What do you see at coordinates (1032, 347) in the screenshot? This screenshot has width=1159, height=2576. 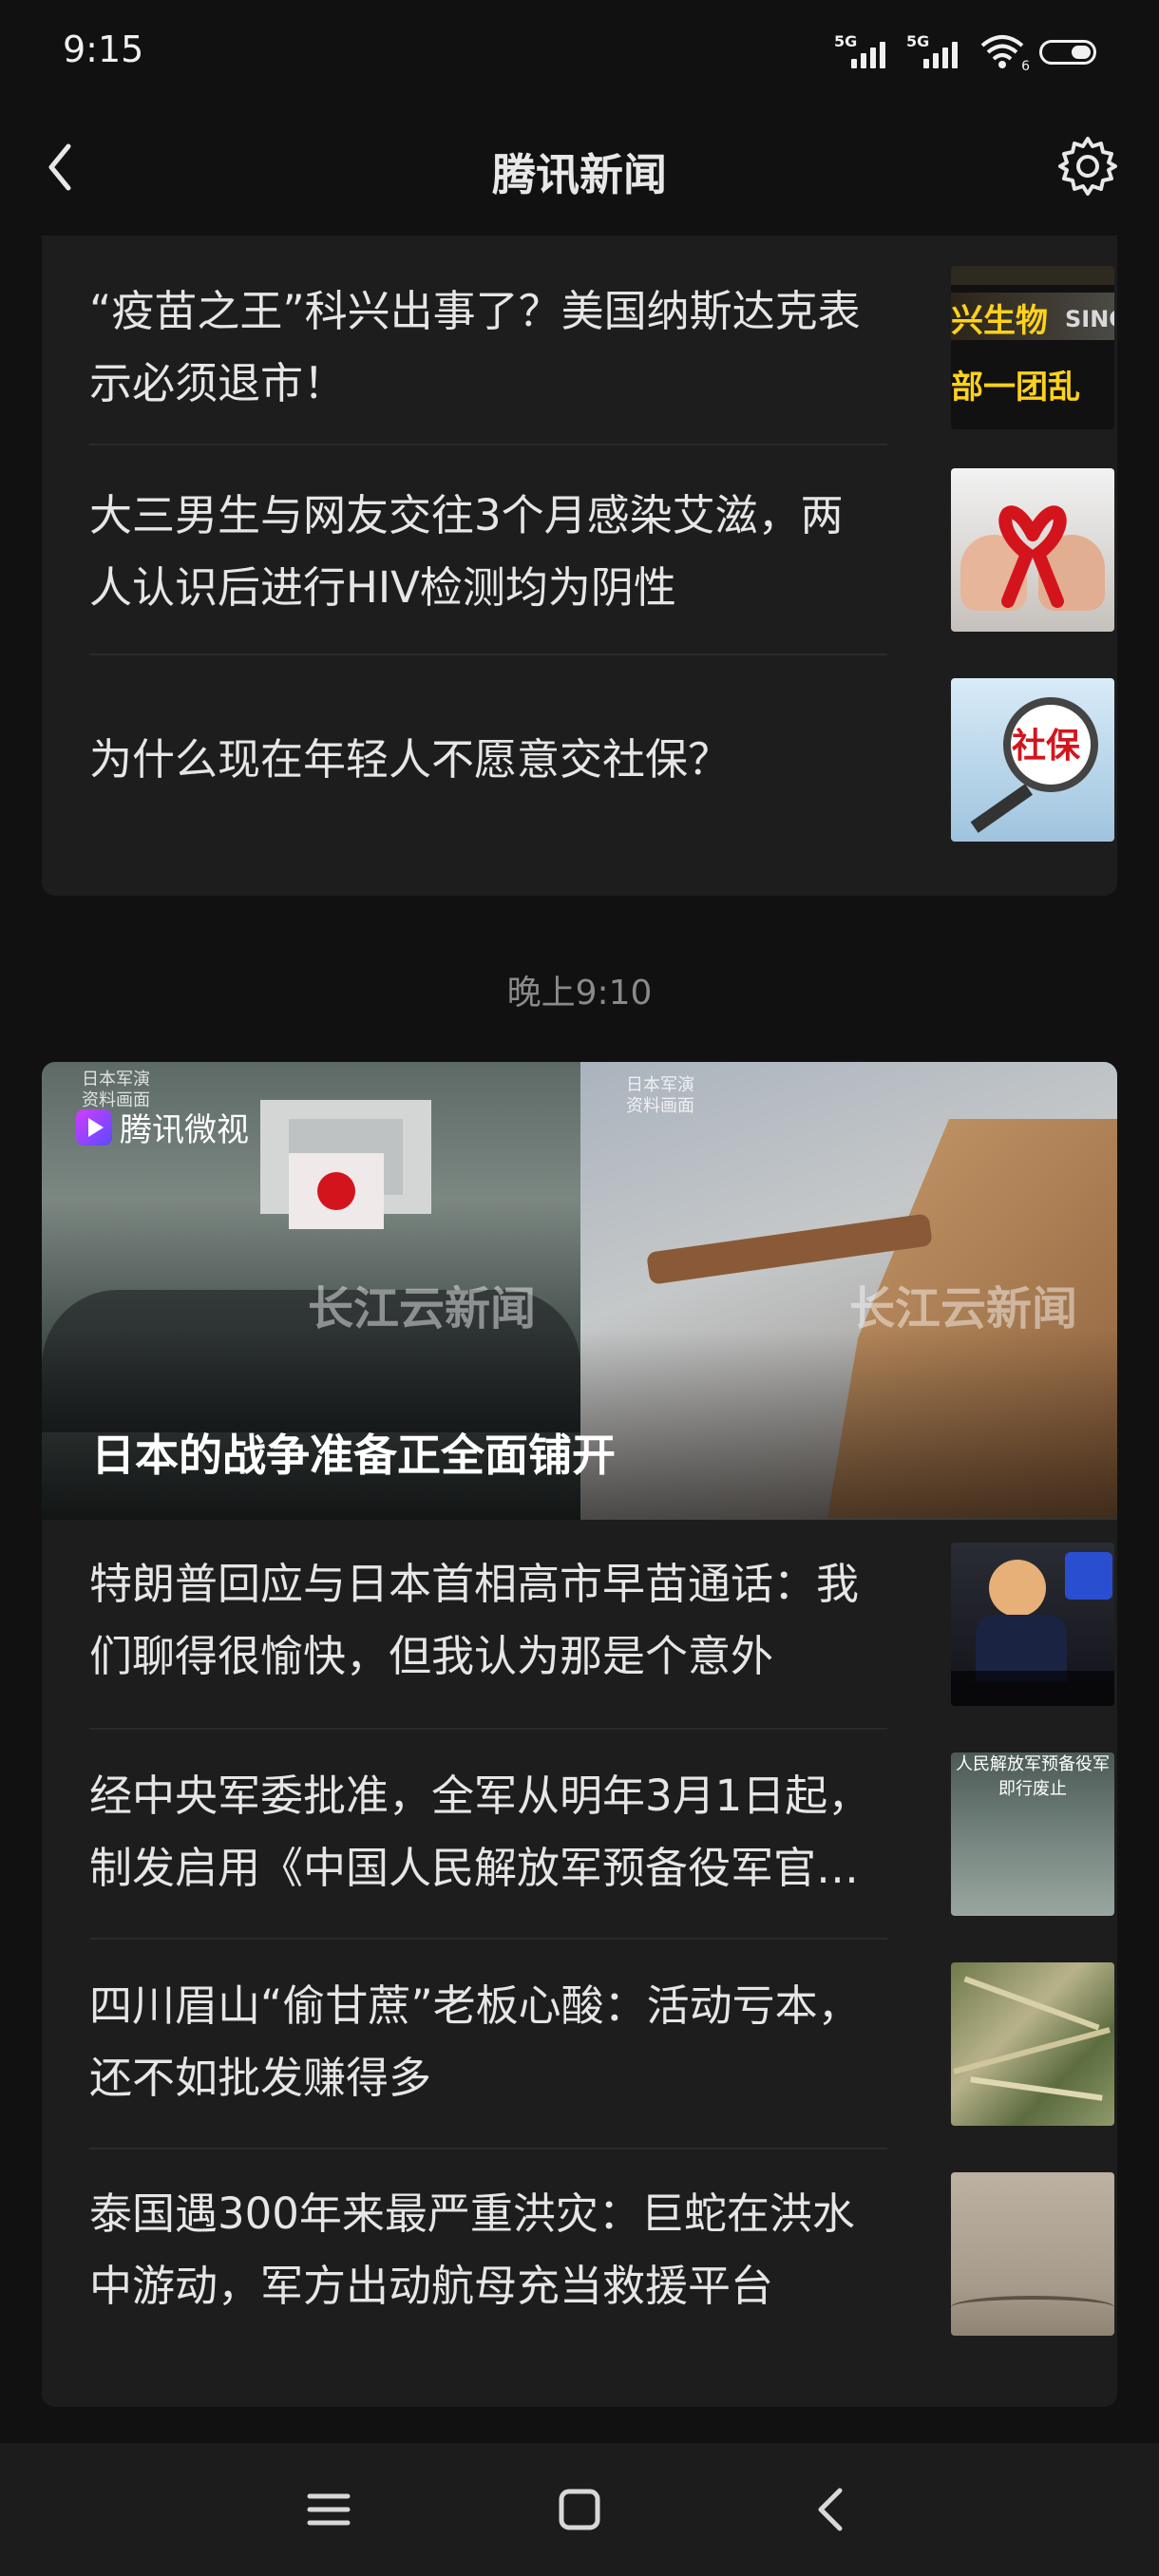 I see `news-thumbnail: 兴生物 SINO 部一团乱` at bounding box center [1032, 347].